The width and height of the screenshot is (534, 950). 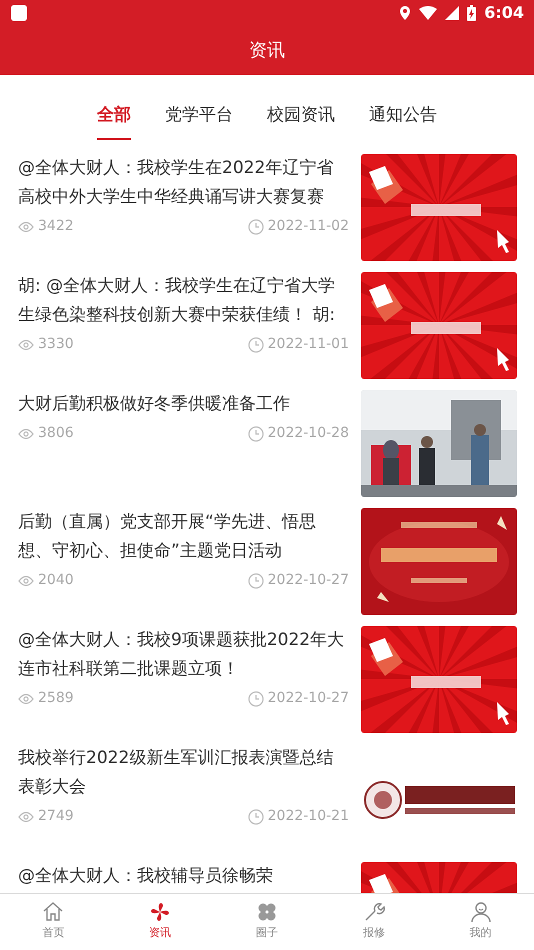 I want to click on view-count: 3422, so click(x=56, y=226).